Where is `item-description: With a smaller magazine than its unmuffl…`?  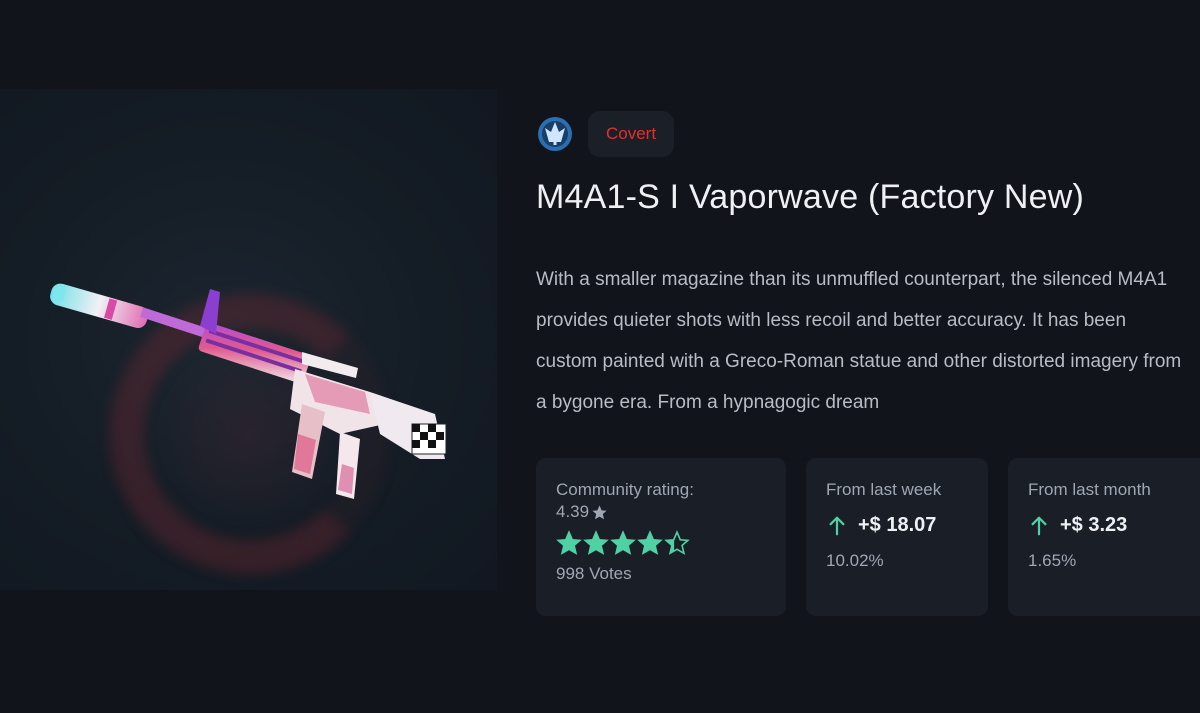
item-description: With a smaller magazine than its unmuffl… is located at coordinates (859, 341).